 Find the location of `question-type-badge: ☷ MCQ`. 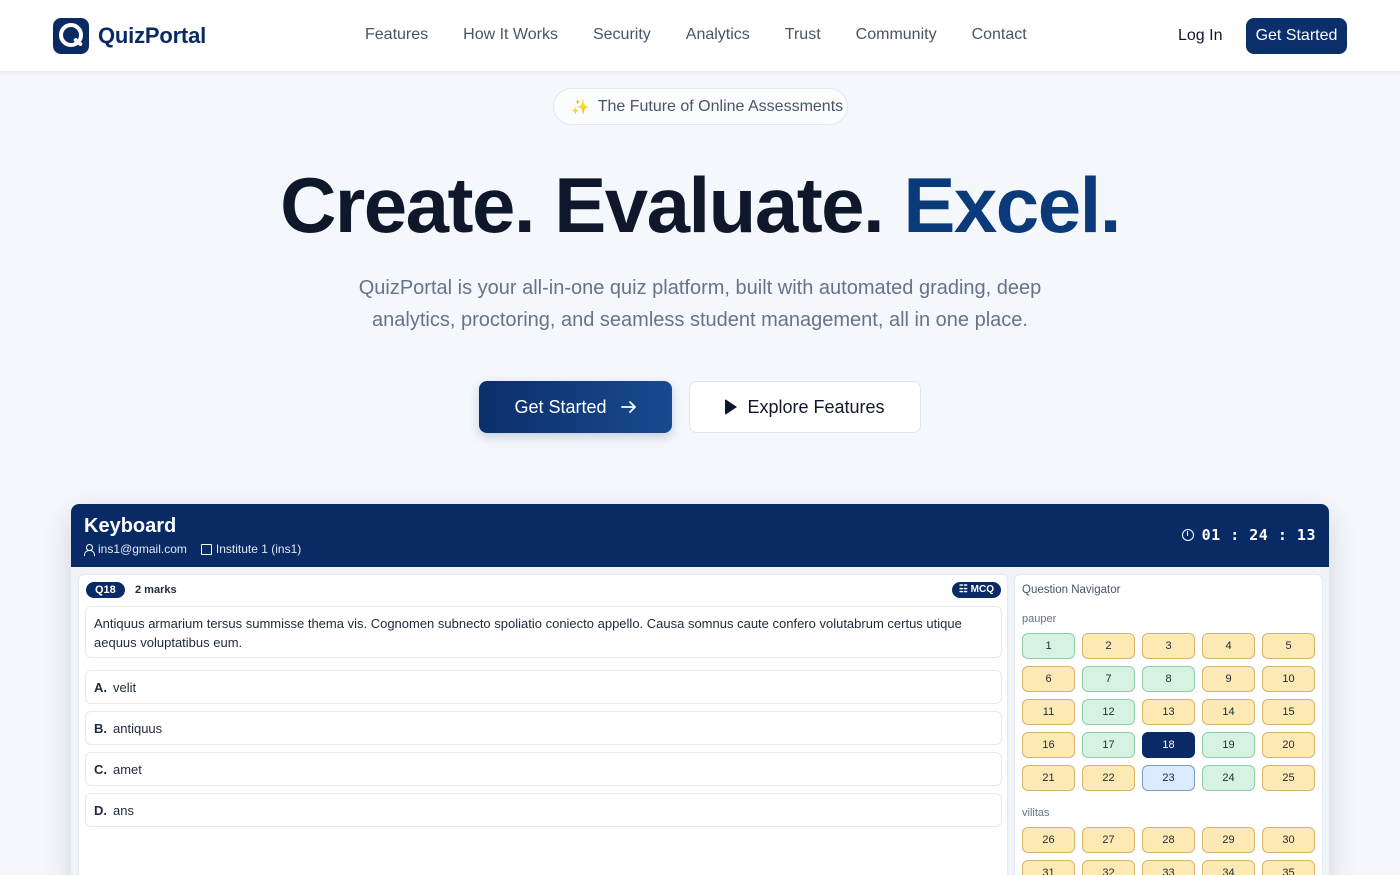

question-type-badge: ☷ MCQ is located at coordinates (976, 590).